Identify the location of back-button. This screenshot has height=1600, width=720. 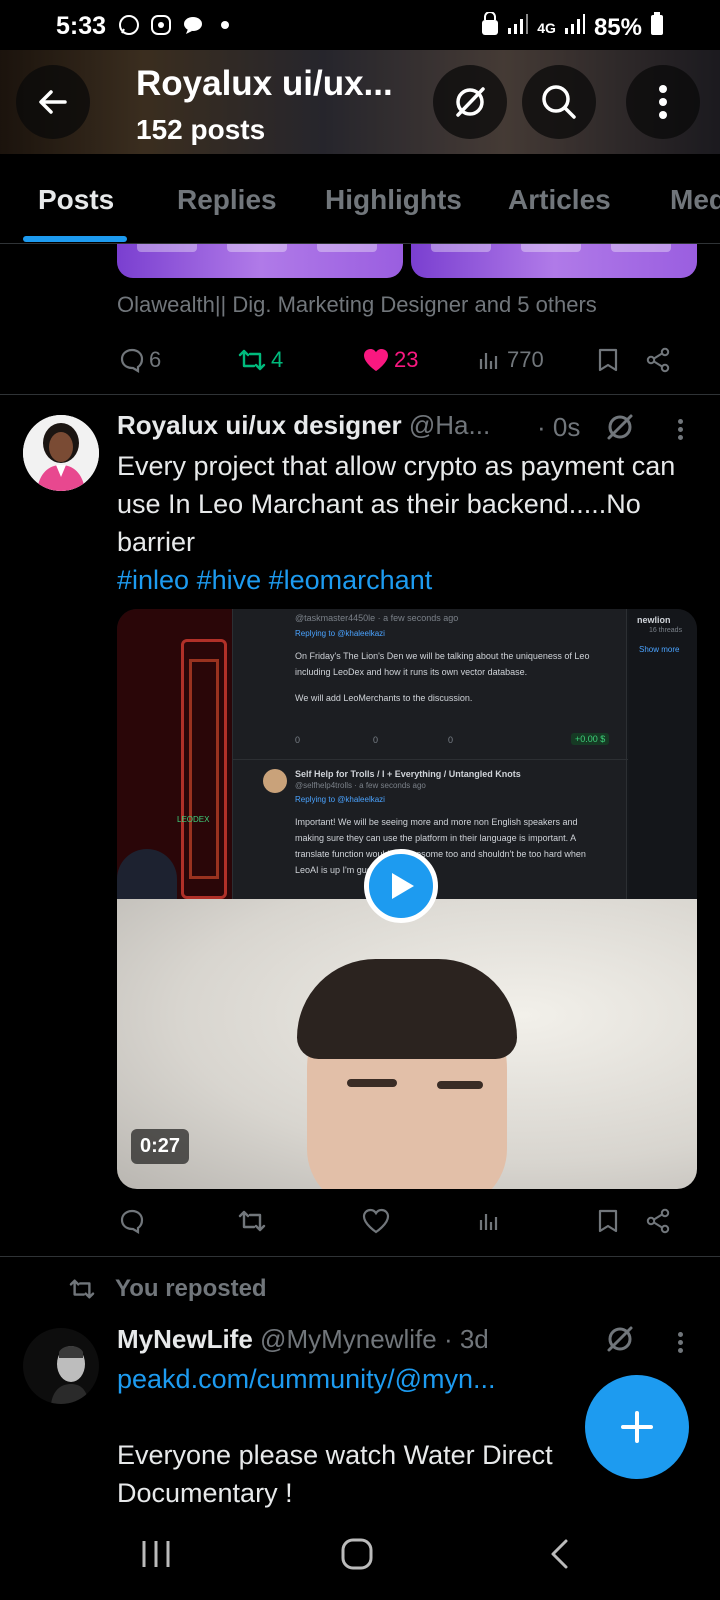
(53, 102).